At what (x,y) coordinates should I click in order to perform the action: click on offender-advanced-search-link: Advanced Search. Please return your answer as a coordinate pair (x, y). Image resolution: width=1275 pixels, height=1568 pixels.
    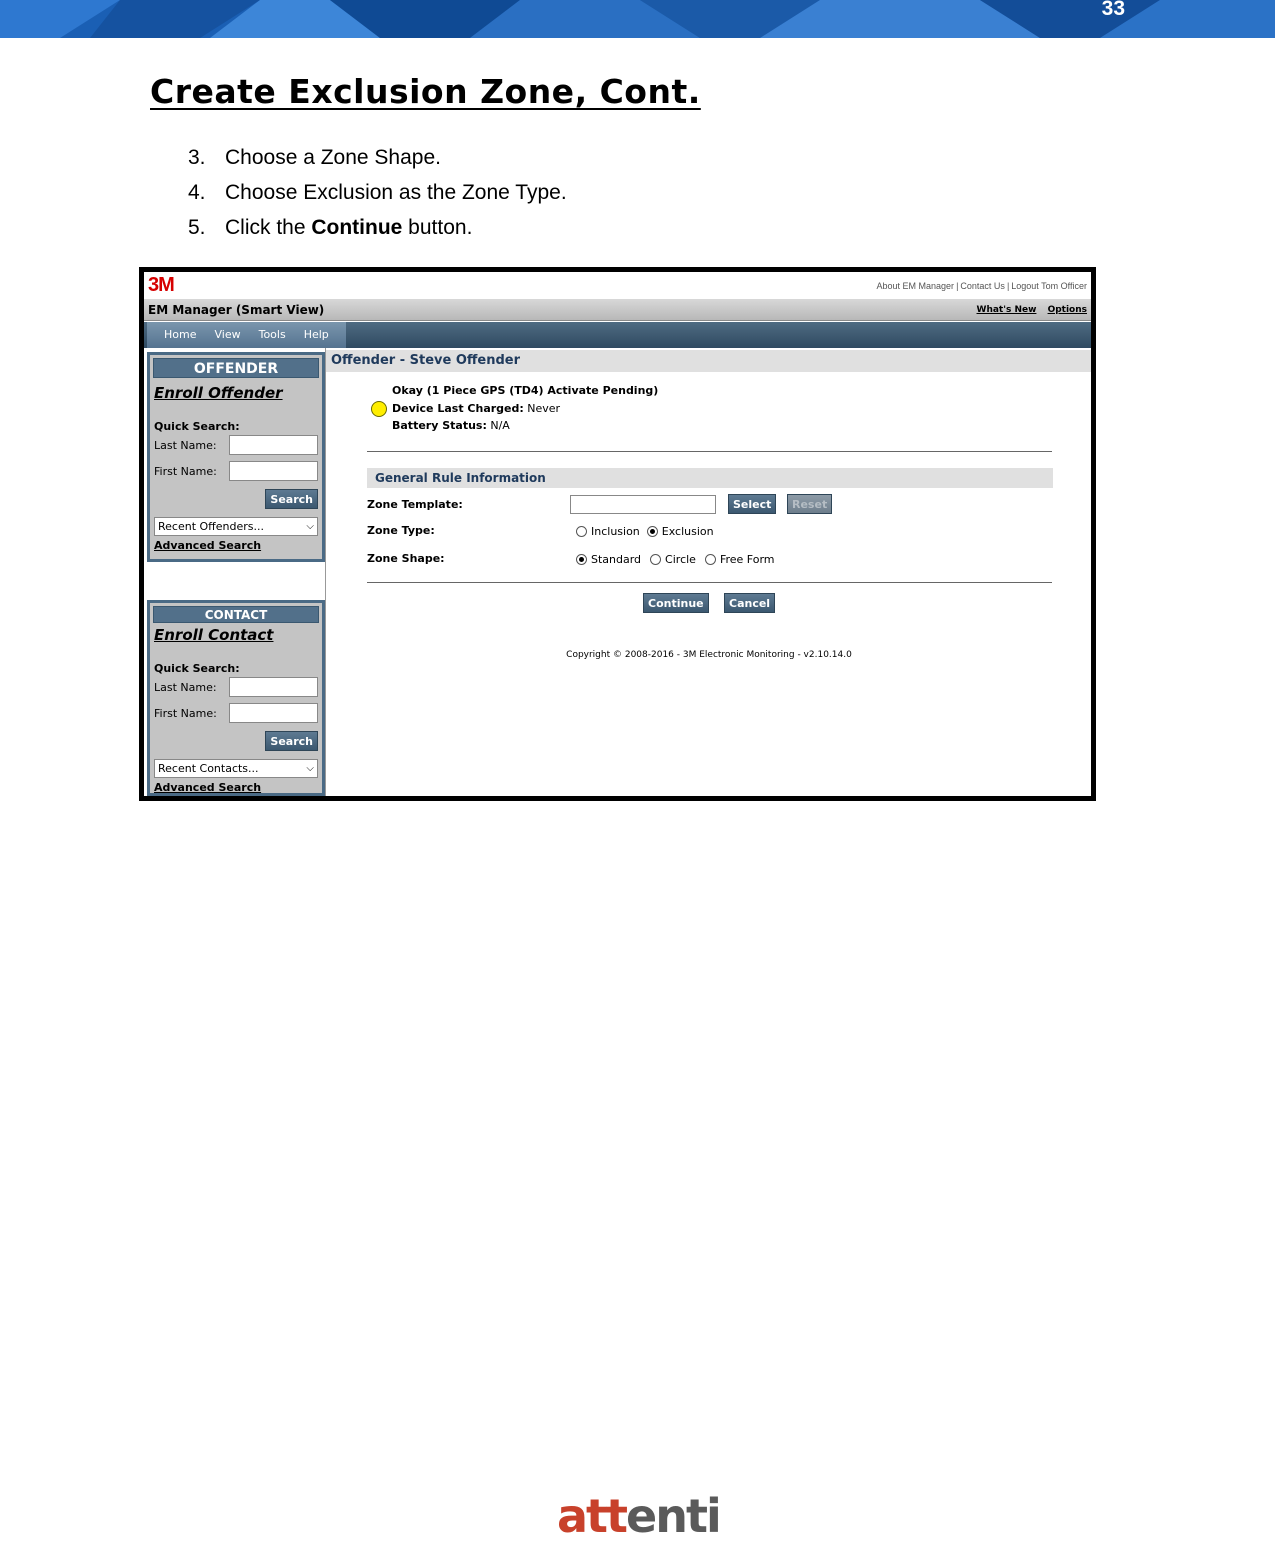
    Looking at the image, I should click on (238, 545).